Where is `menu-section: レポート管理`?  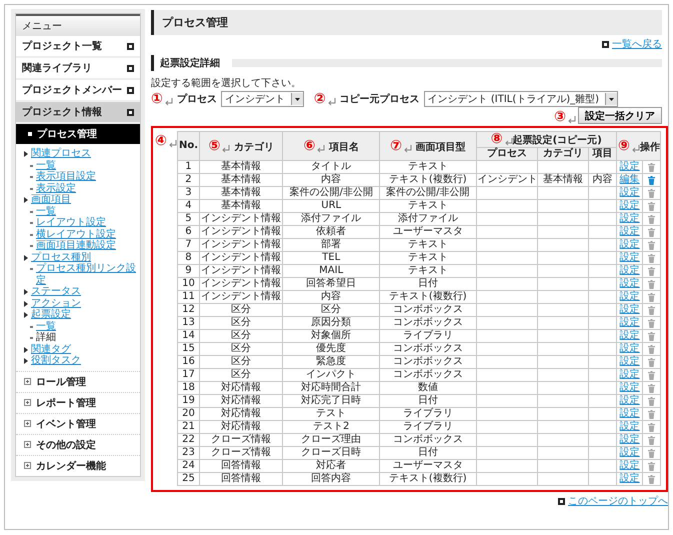 menu-section: レポート管理 is located at coordinates (78, 403).